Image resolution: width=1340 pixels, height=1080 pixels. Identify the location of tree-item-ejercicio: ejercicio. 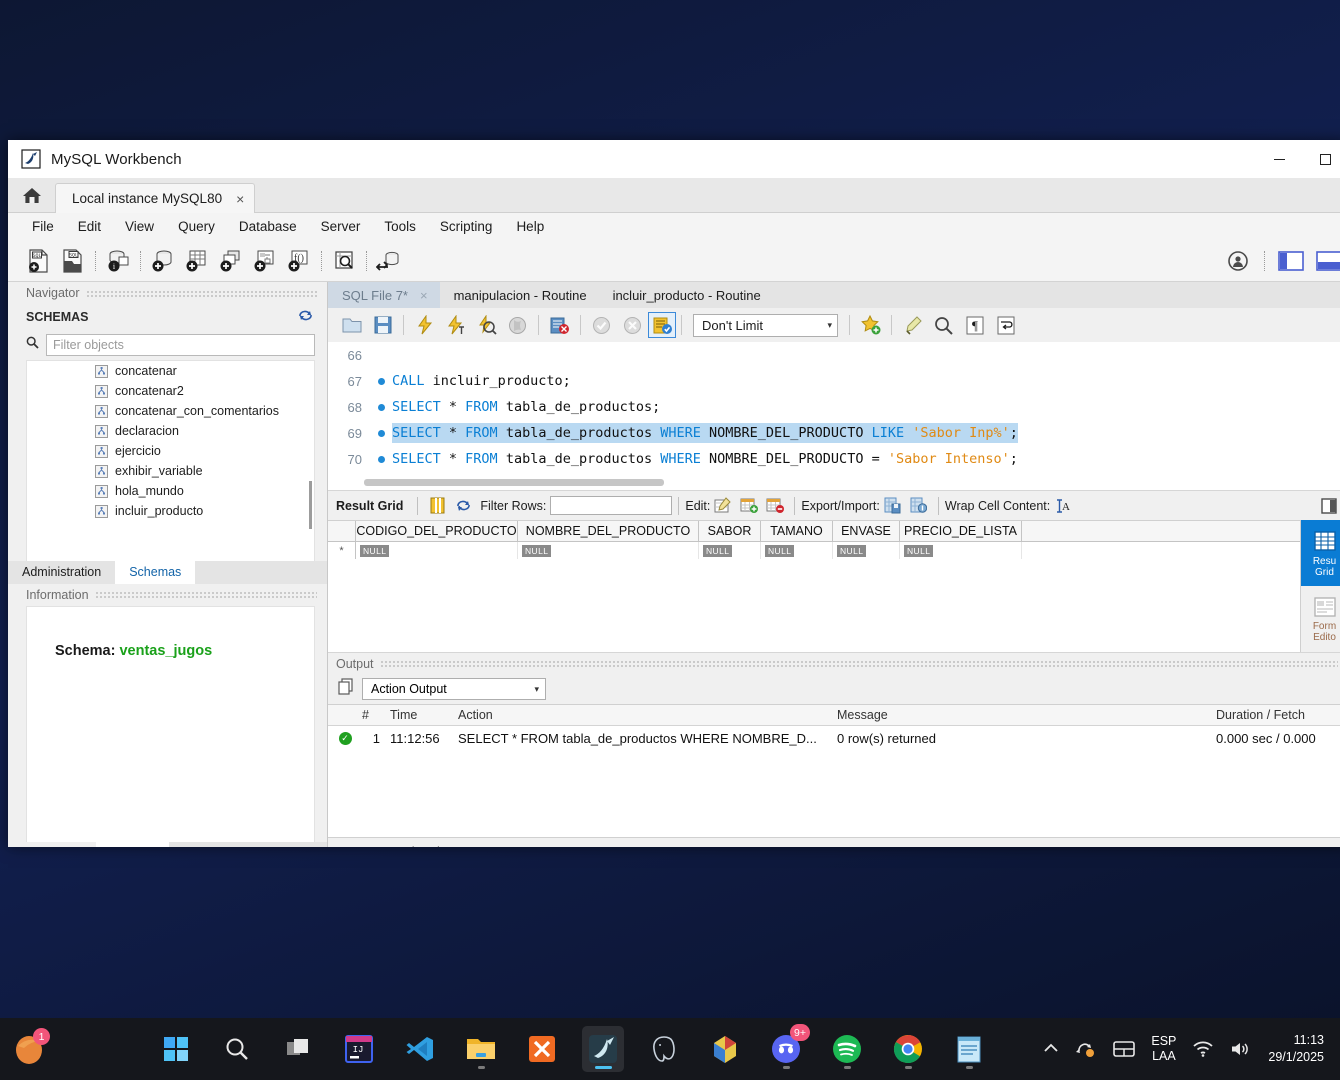
(170, 451).